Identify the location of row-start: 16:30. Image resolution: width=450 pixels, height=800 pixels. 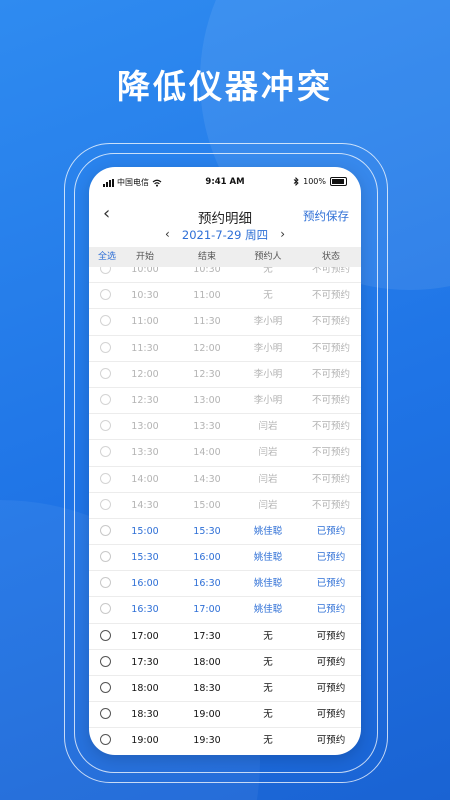
(145, 610).